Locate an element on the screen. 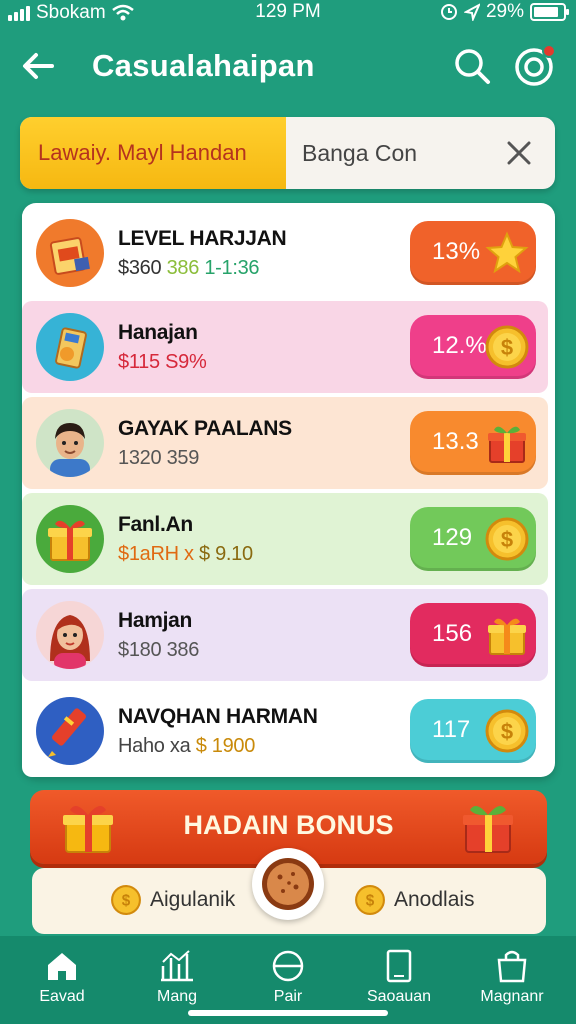 This screenshot has height=1024, width=576. nav-item-pair: Pair is located at coordinates (288, 977).